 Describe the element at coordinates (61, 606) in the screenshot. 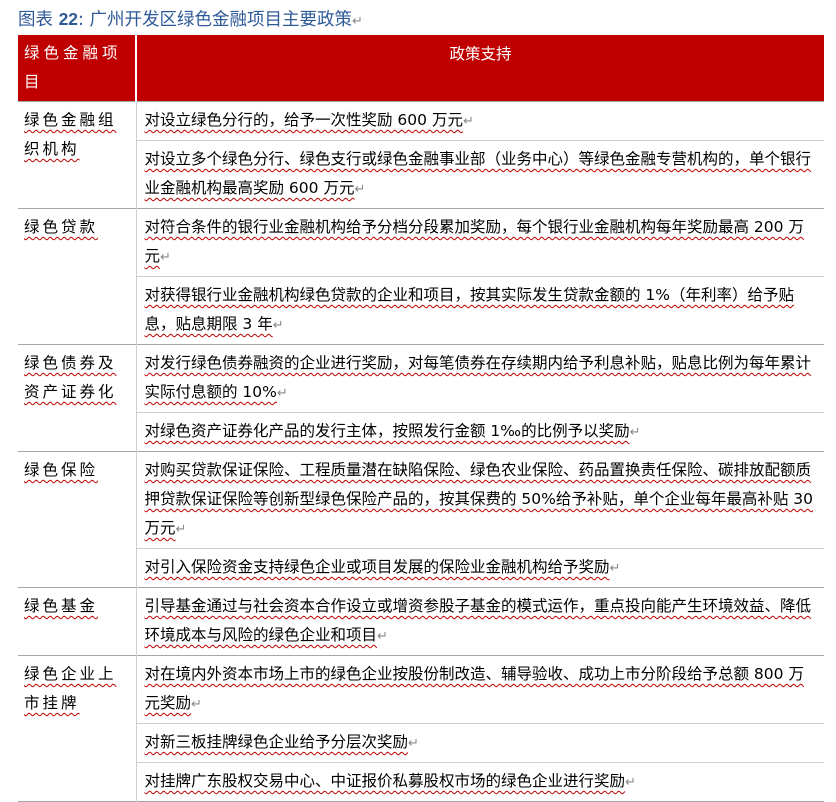

I see `category-label: 绿色基金` at that location.